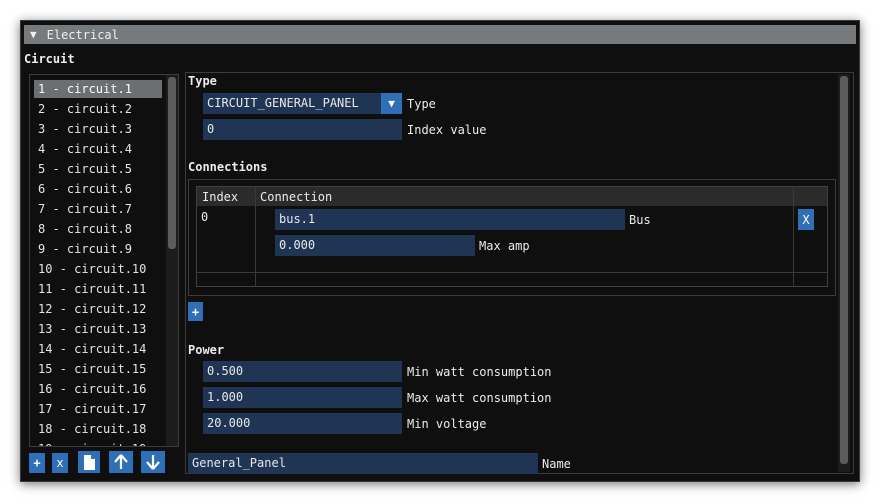  Describe the element at coordinates (98, 89) in the screenshot. I see `list-item: 1 - circuit.1` at that location.